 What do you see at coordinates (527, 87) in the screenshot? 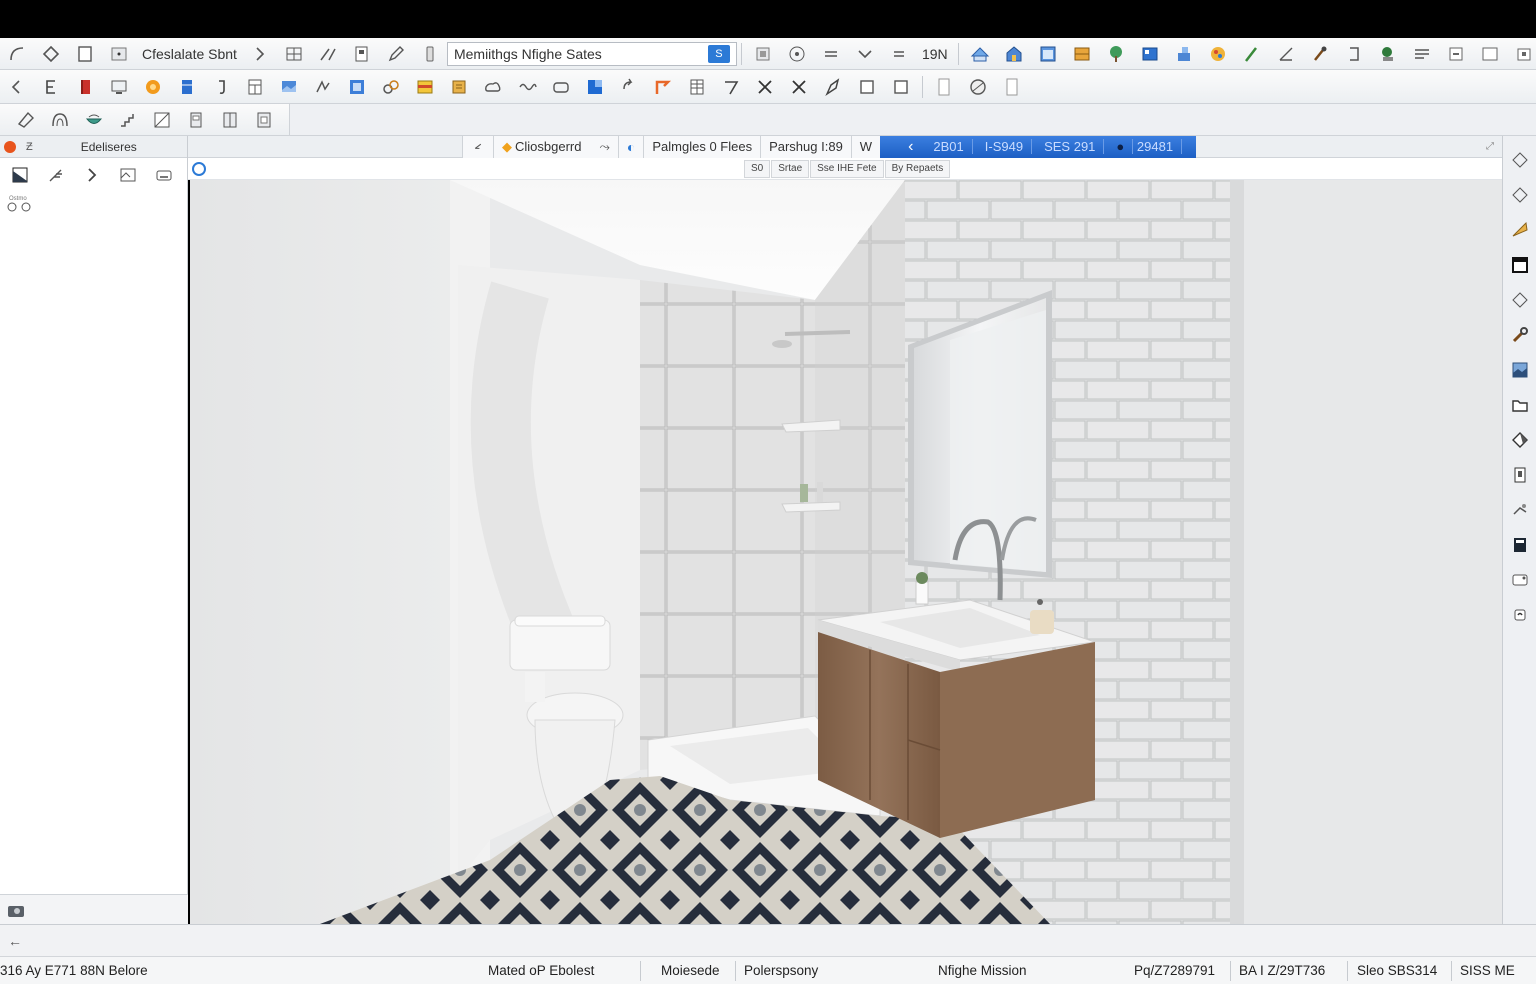
I see `wave-icon` at bounding box center [527, 87].